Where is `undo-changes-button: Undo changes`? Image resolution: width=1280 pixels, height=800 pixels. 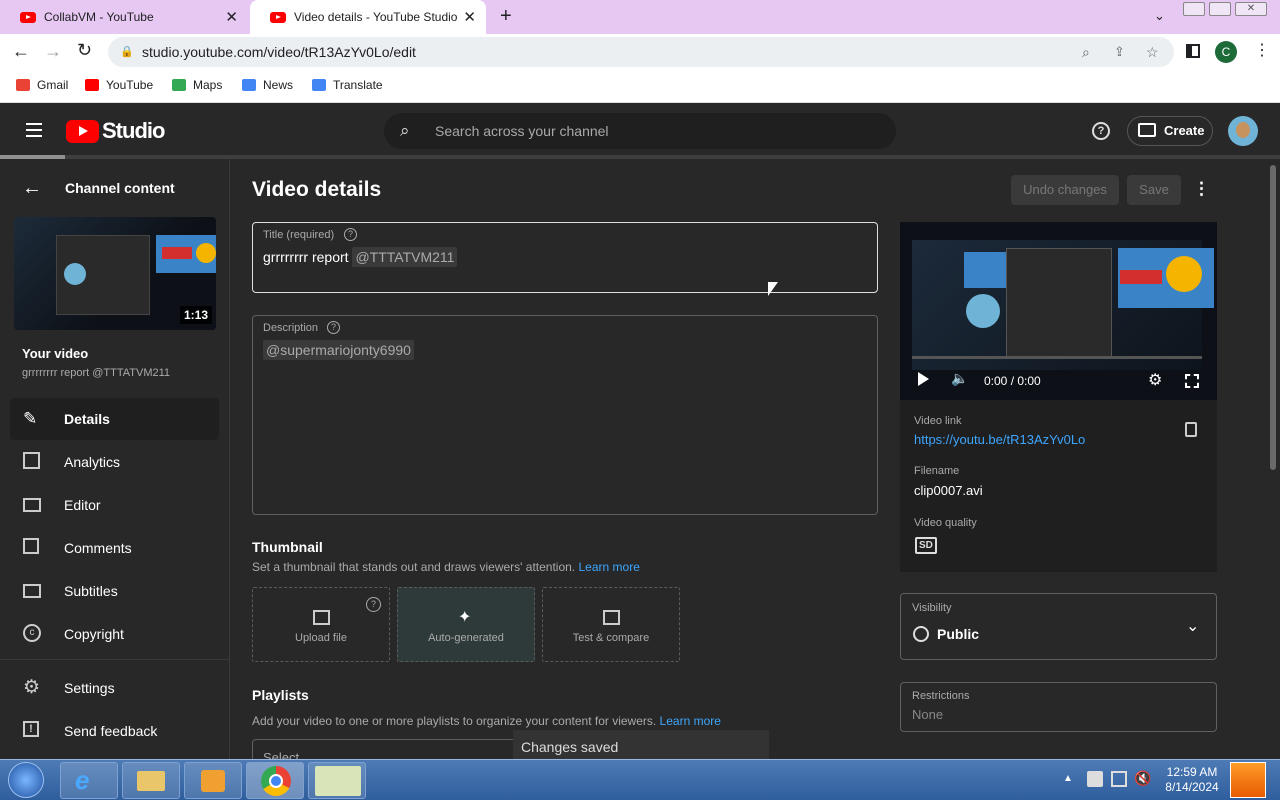 undo-changes-button: Undo changes is located at coordinates (1065, 190).